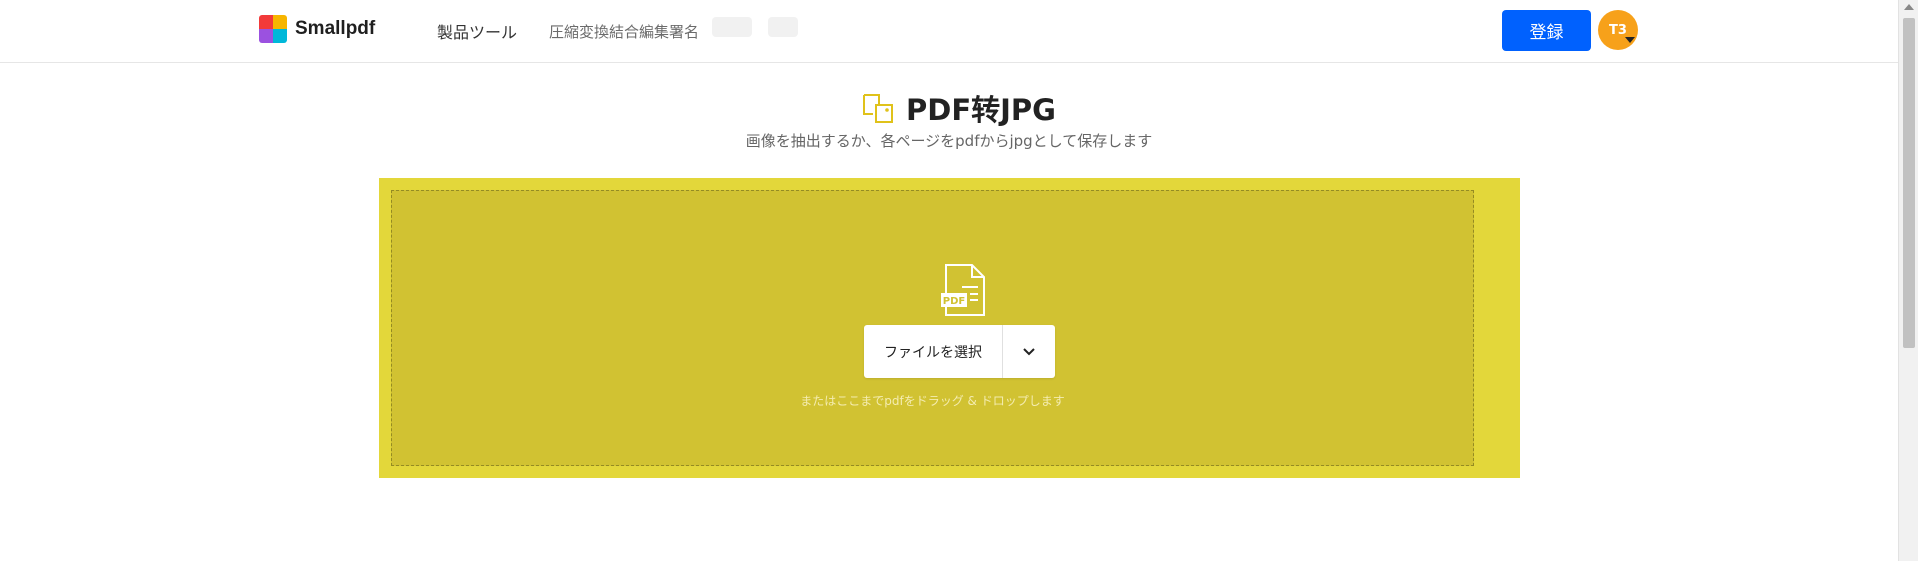  Describe the element at coordinates (933, 351) in the screenshot. I see `choose-file-button: ファイルを選択` at that location.